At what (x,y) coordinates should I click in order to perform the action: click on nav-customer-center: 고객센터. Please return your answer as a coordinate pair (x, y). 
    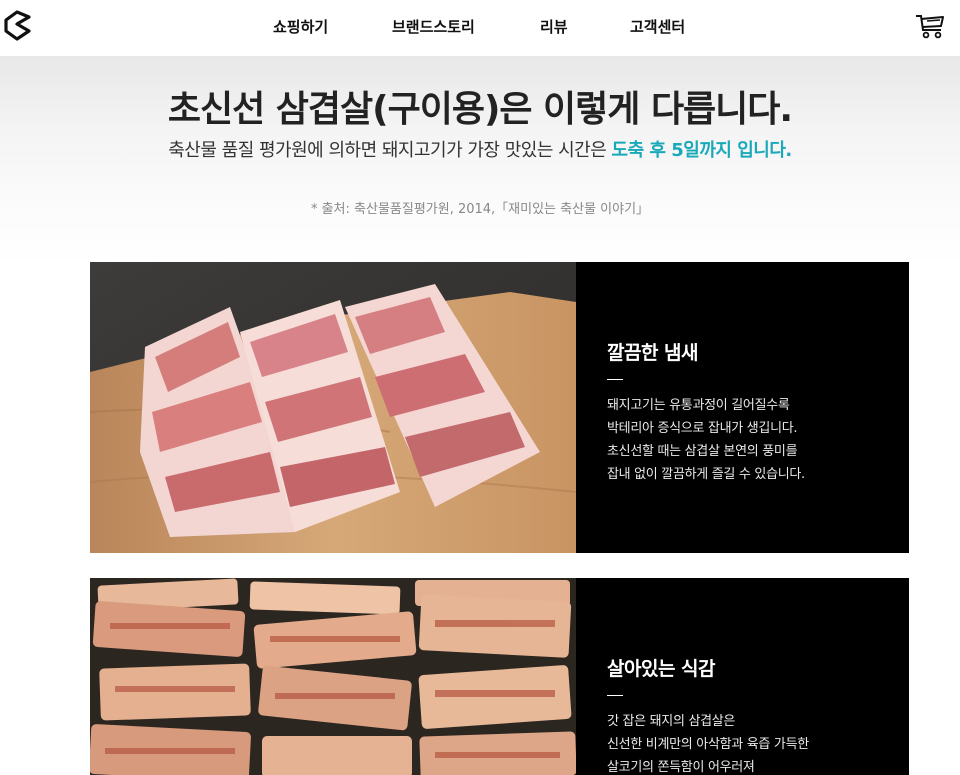
    Looking at the image, I should click on (657, 26).